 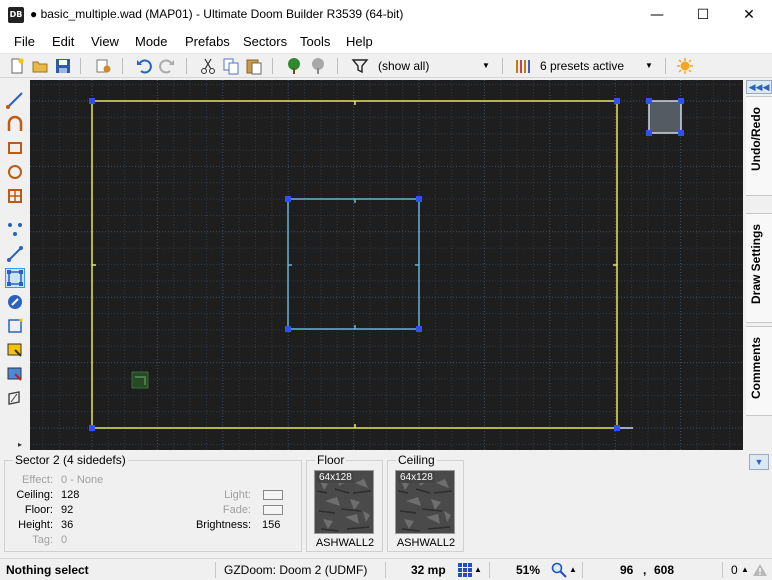 I want to click on filter-icon, so click(x=360, y=66).